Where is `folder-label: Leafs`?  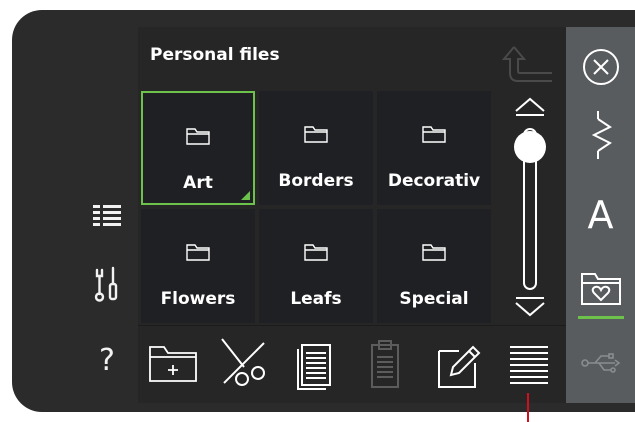
folder-label: Leafs is located at coordinates (316, 299).